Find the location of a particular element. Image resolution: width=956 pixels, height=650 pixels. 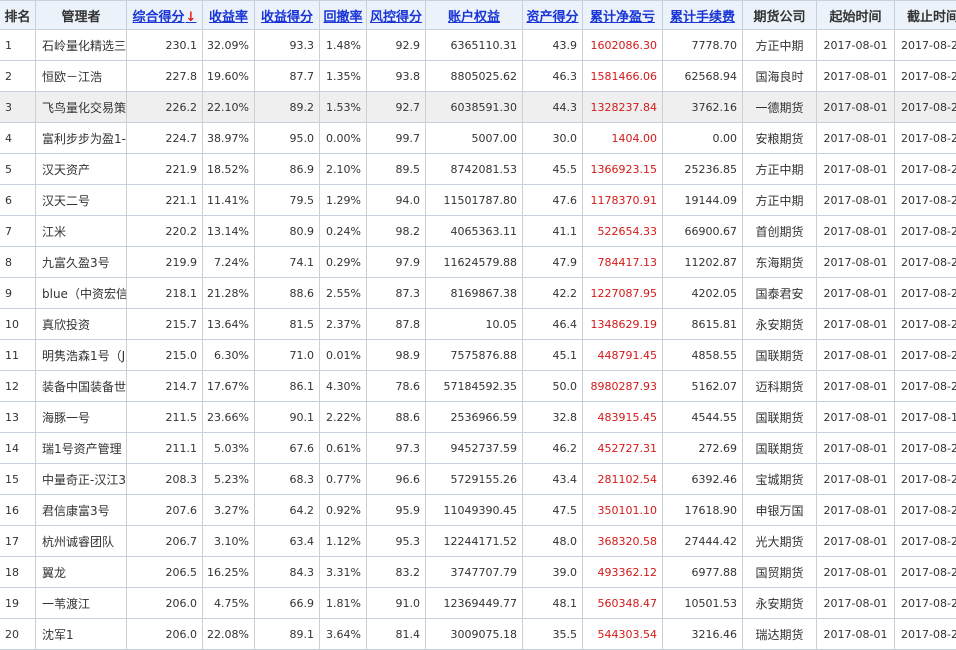

fees-cell: 11202.87 is located at coordinates (703, 262).